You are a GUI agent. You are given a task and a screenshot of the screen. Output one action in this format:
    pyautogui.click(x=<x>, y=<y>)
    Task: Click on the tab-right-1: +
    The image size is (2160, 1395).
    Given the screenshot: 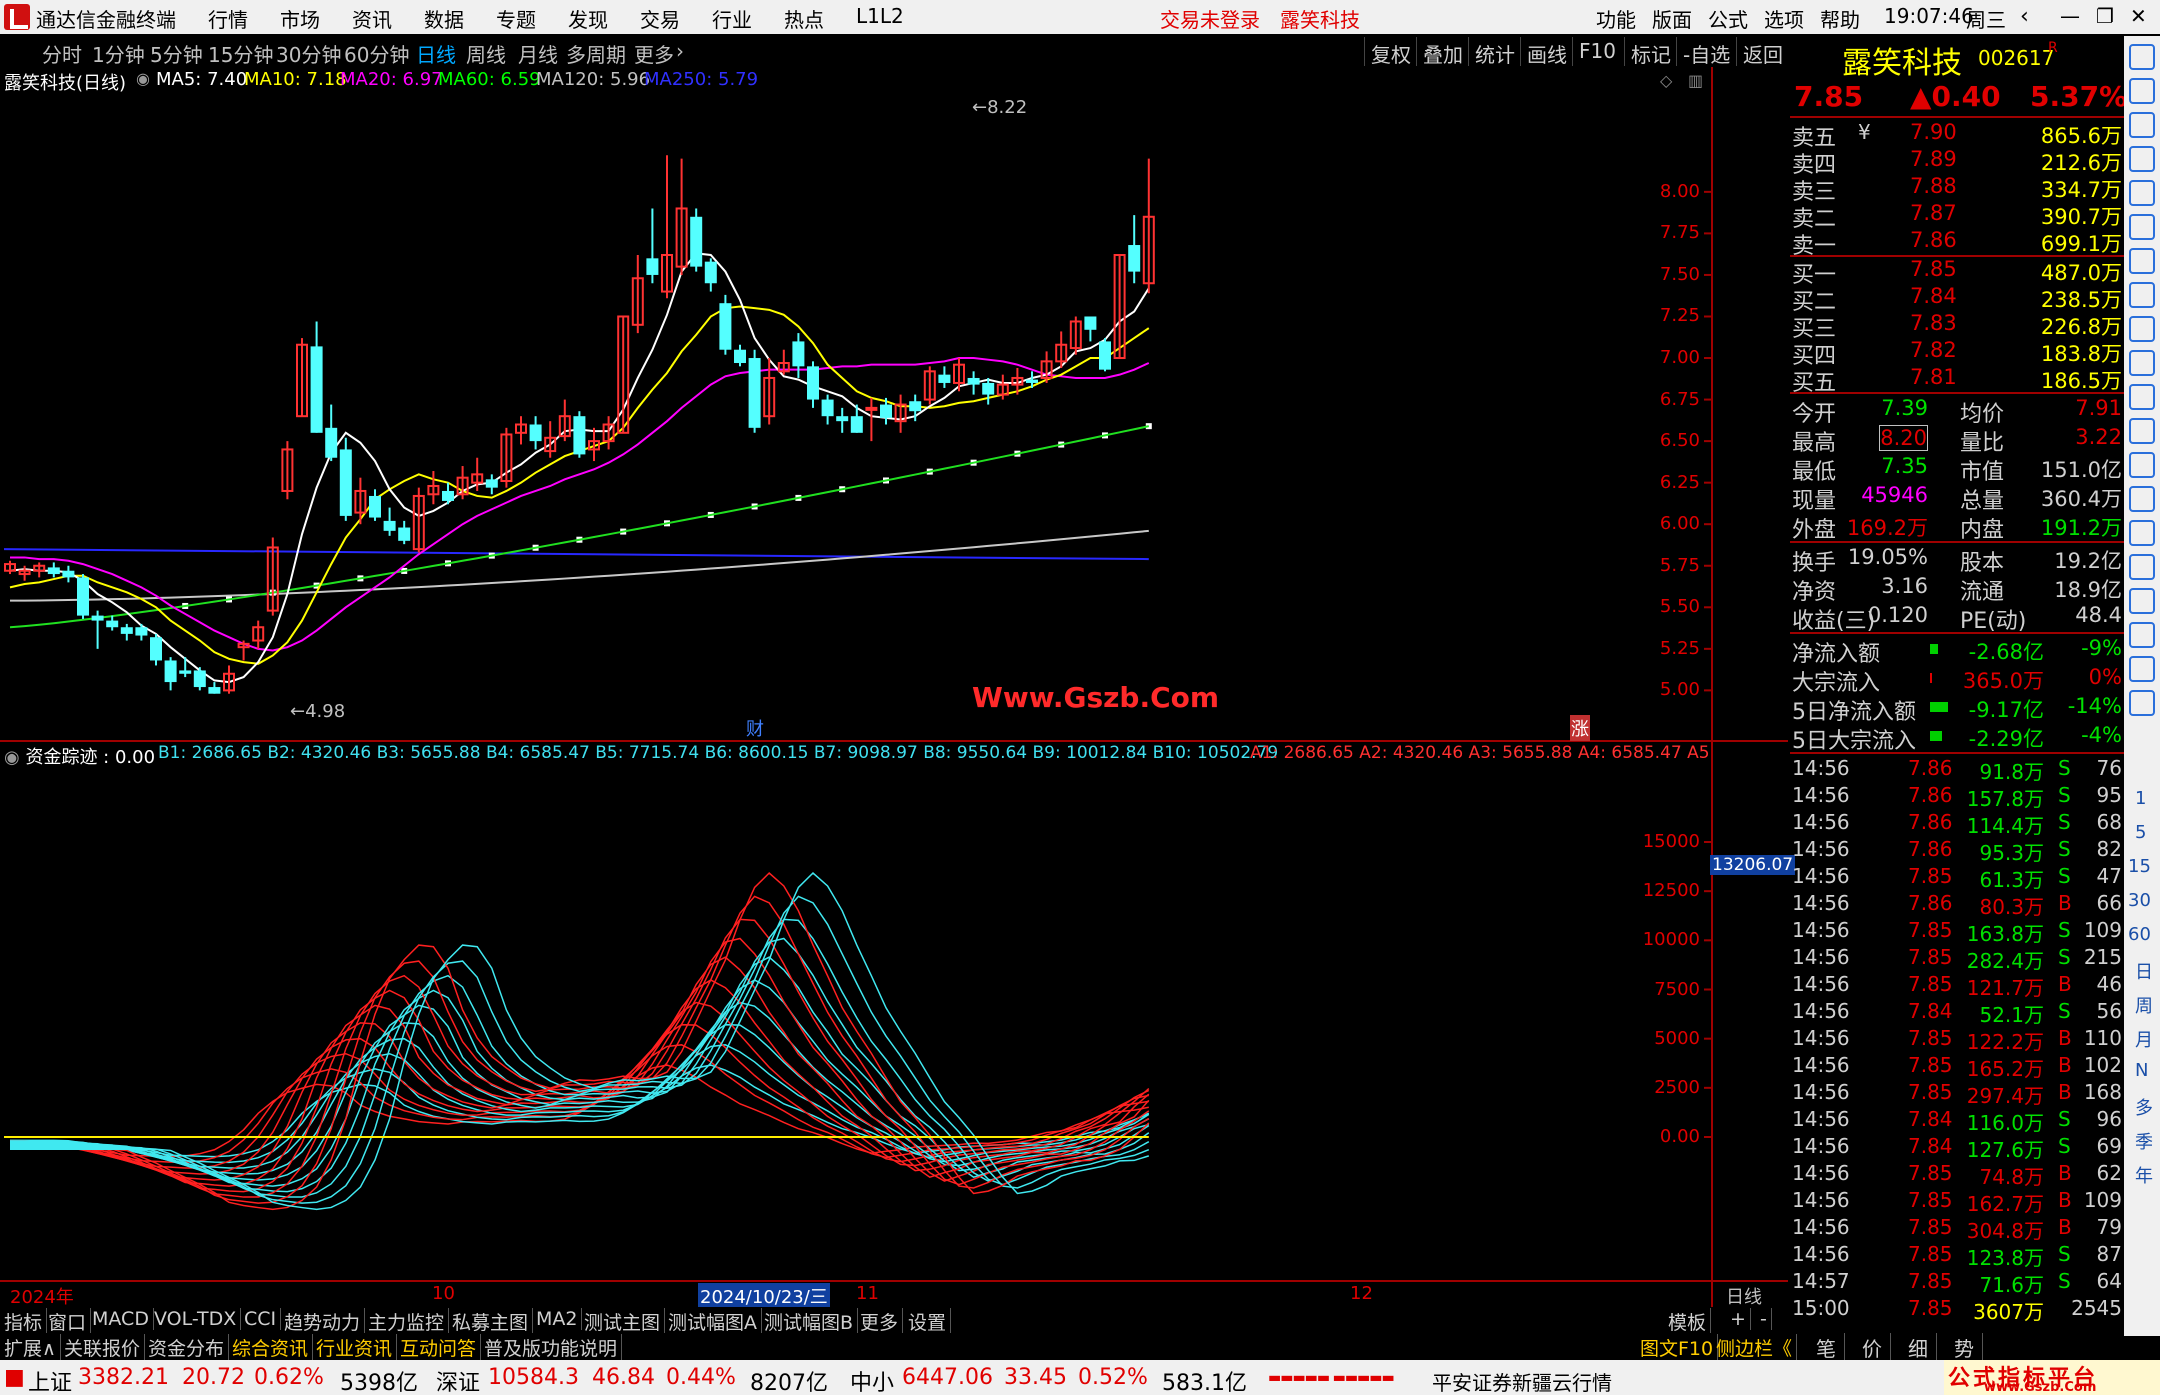 What is the action you would take?
    pyautogui.click(x=1738, y=1319)
    